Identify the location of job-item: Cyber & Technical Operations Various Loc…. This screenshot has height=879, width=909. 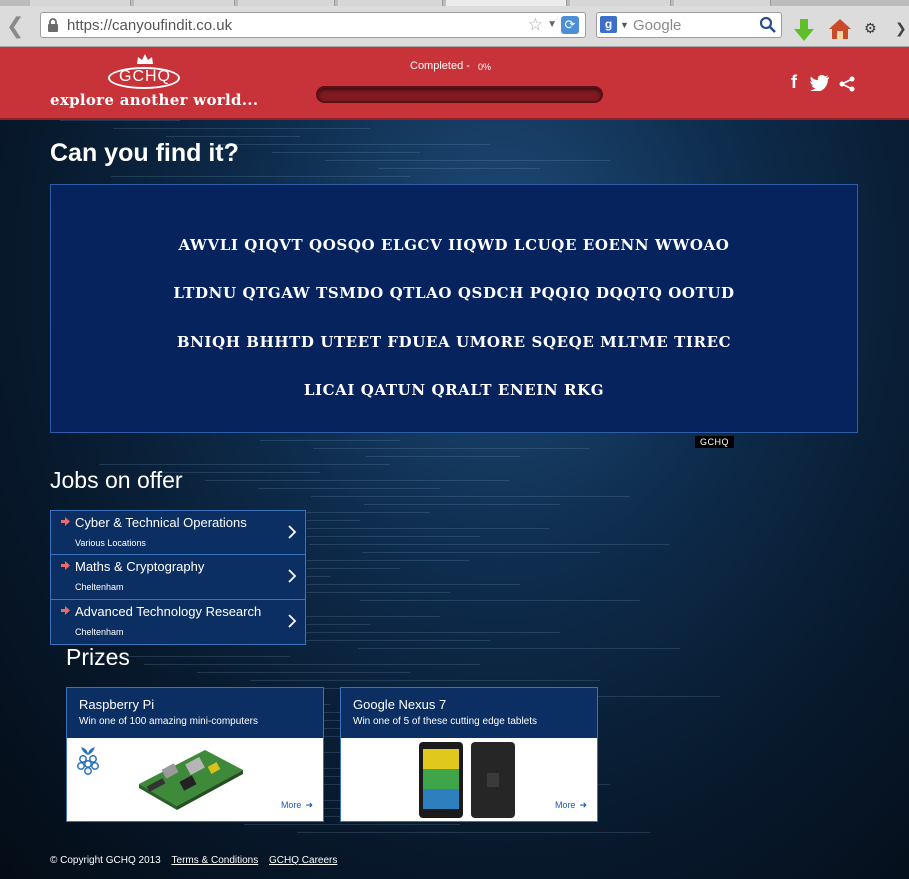
(178, 532).